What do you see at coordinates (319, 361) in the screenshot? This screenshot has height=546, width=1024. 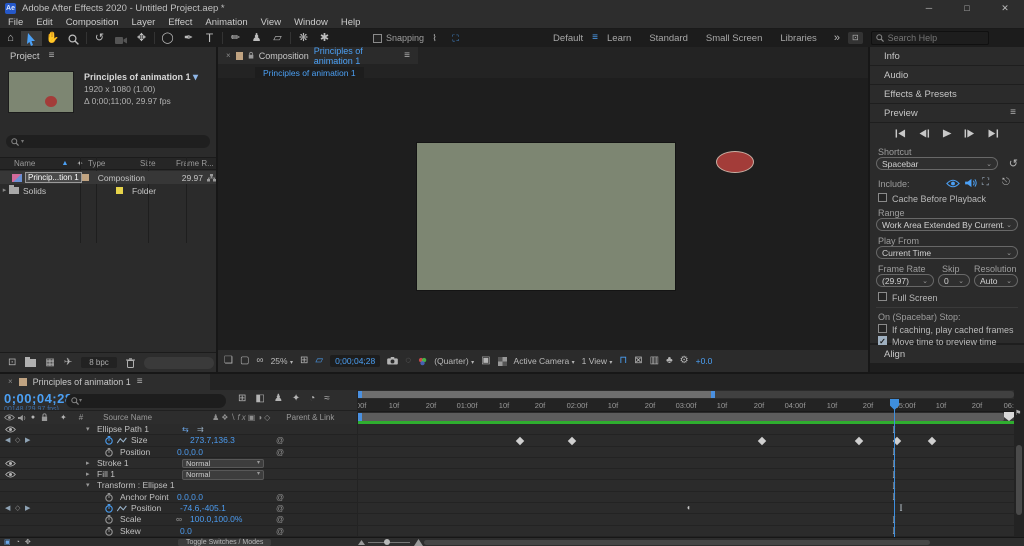 I see `mask-visibility-icon: ▱` at bounding box center [319, 361].